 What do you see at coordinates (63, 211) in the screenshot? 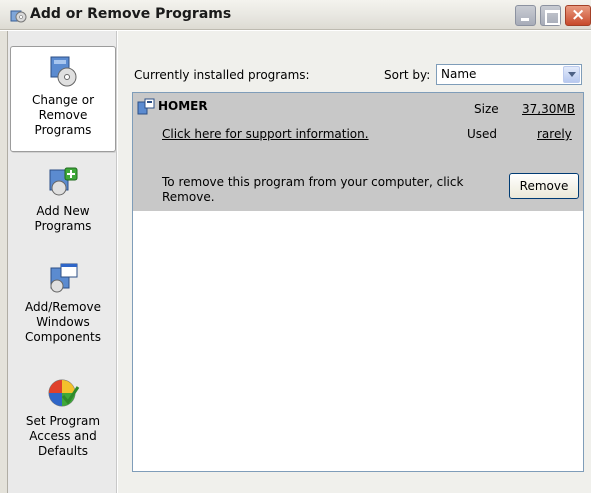
I see `sidebar-label-line: Add New` at bounding box center [63, 211].